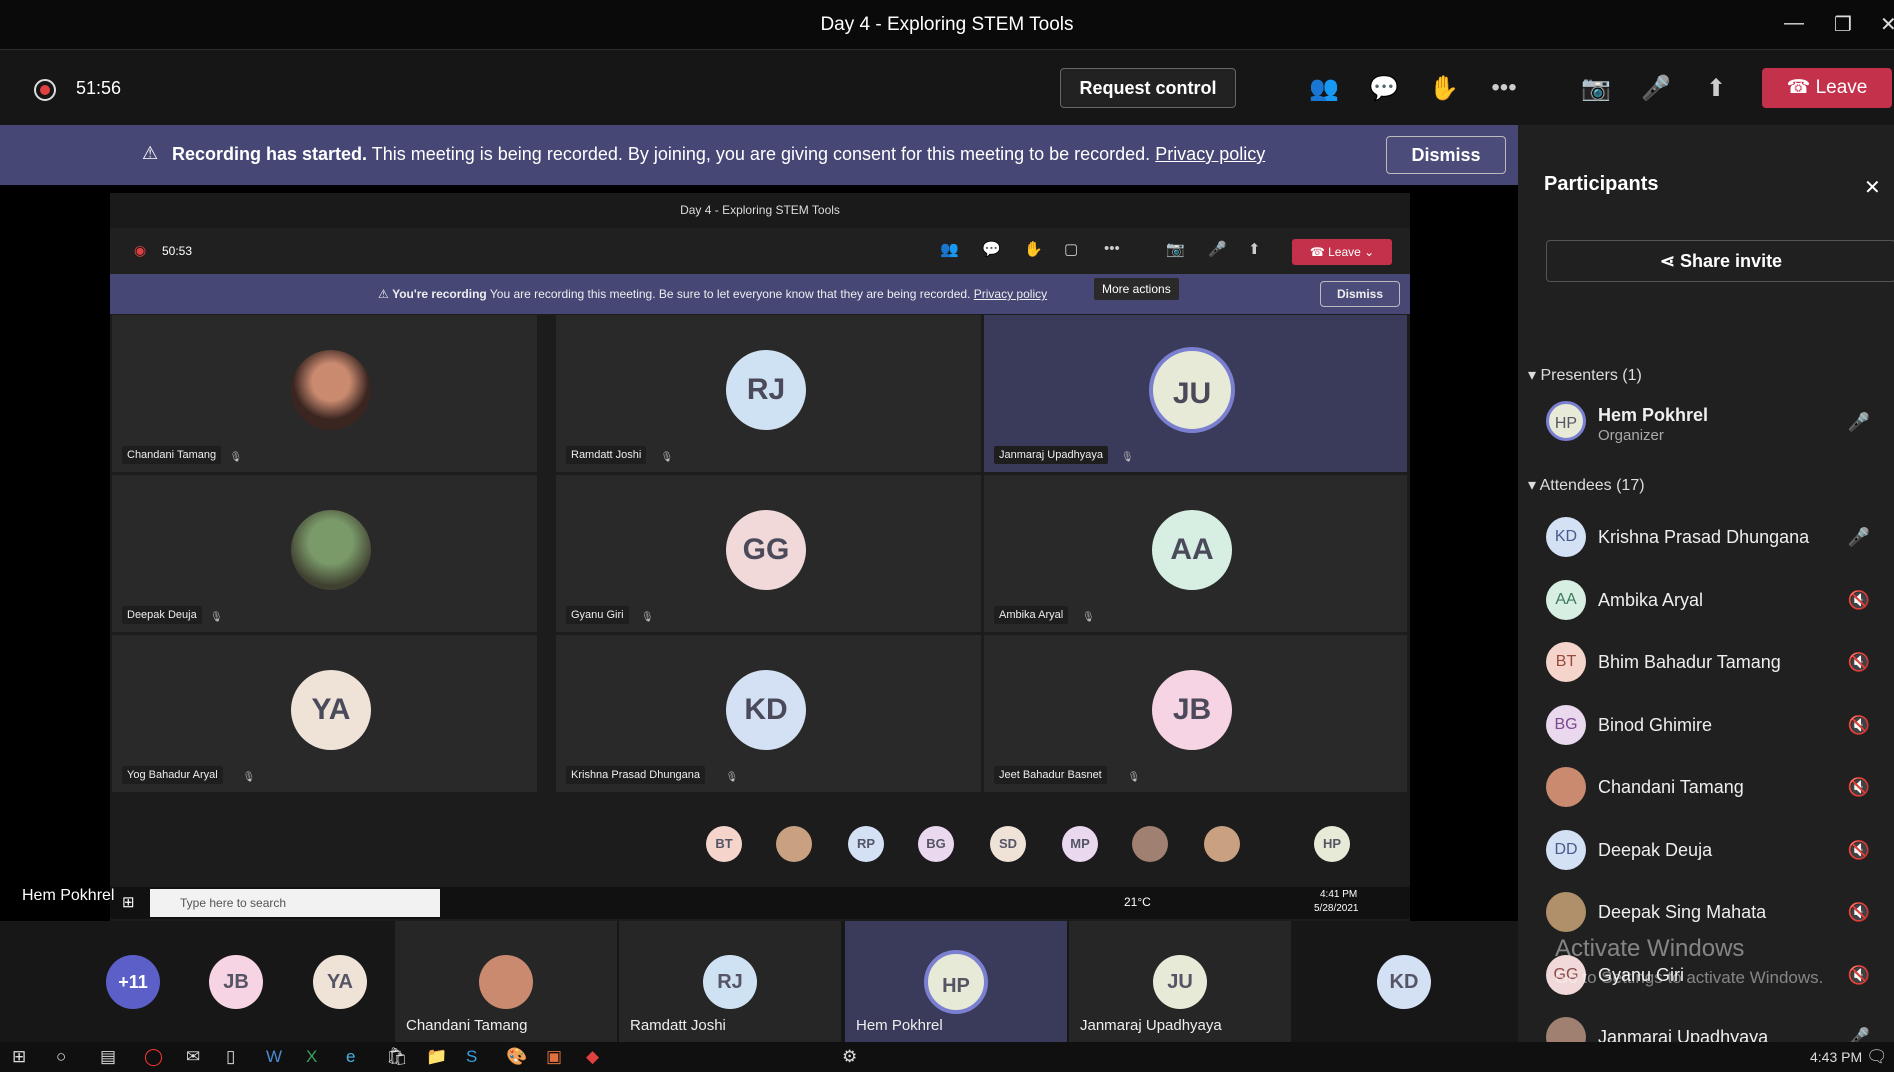 This screenshot has width=1894, height=1072. What do you see at coordinates (1794, 23) in the screenshot?
I see `minimize-icon: —` at bounding box center [1794, 23].